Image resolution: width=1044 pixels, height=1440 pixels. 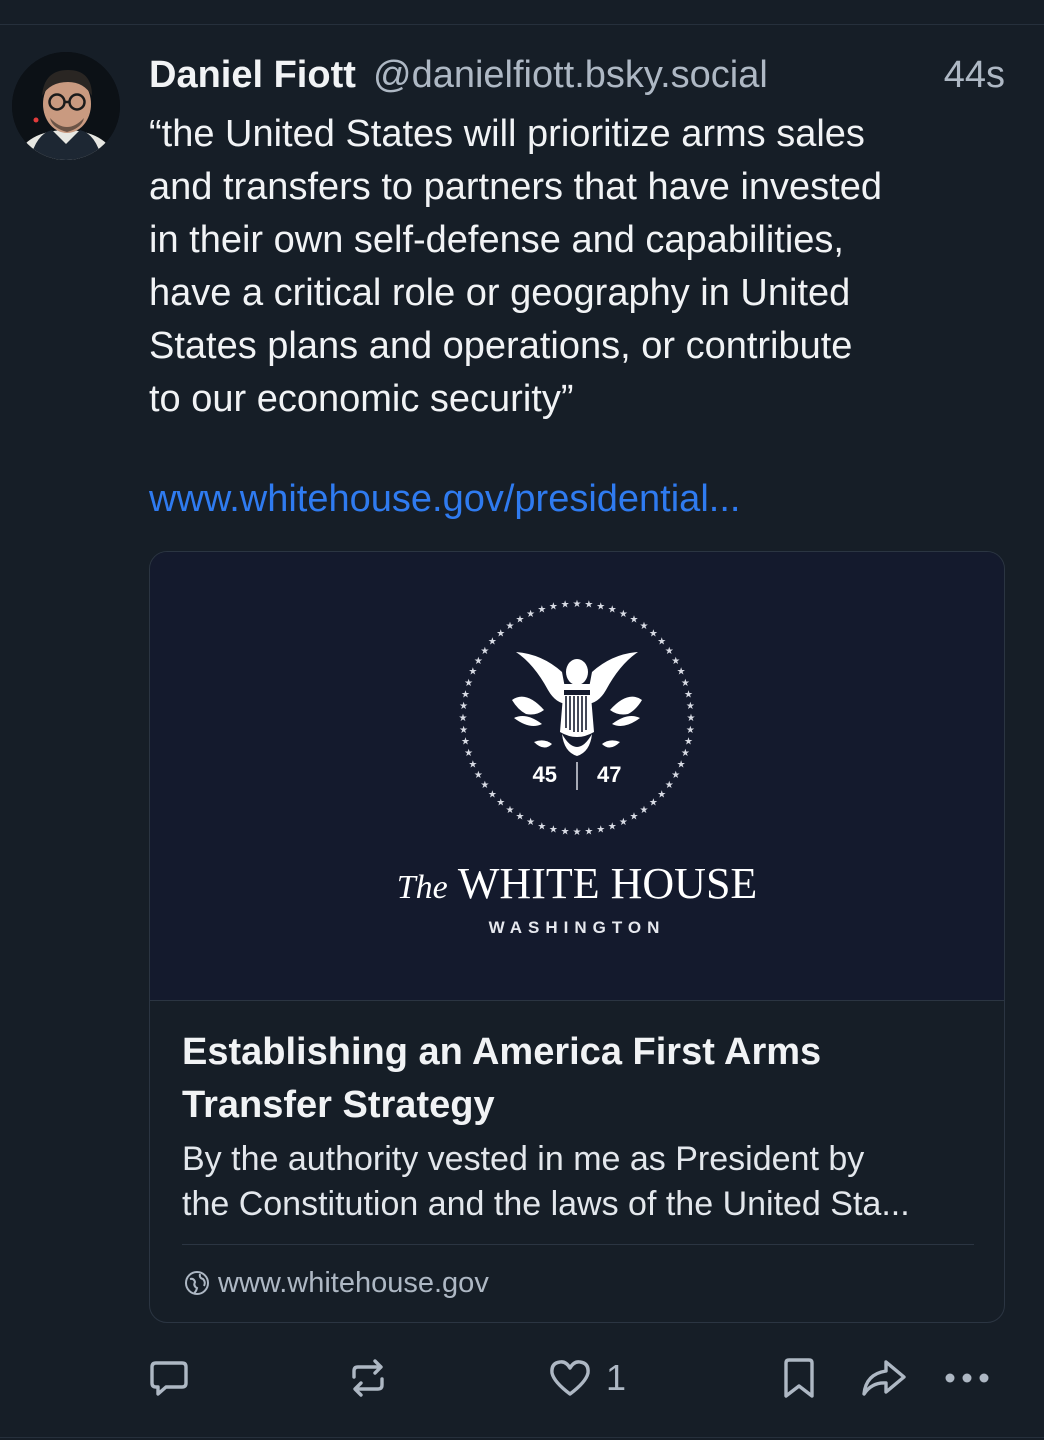 What do you see at coordinates (577, 927) in the screenshot?
I see `wordmark-subtitle: WASHINGTON` at bounding box center [577, 927].